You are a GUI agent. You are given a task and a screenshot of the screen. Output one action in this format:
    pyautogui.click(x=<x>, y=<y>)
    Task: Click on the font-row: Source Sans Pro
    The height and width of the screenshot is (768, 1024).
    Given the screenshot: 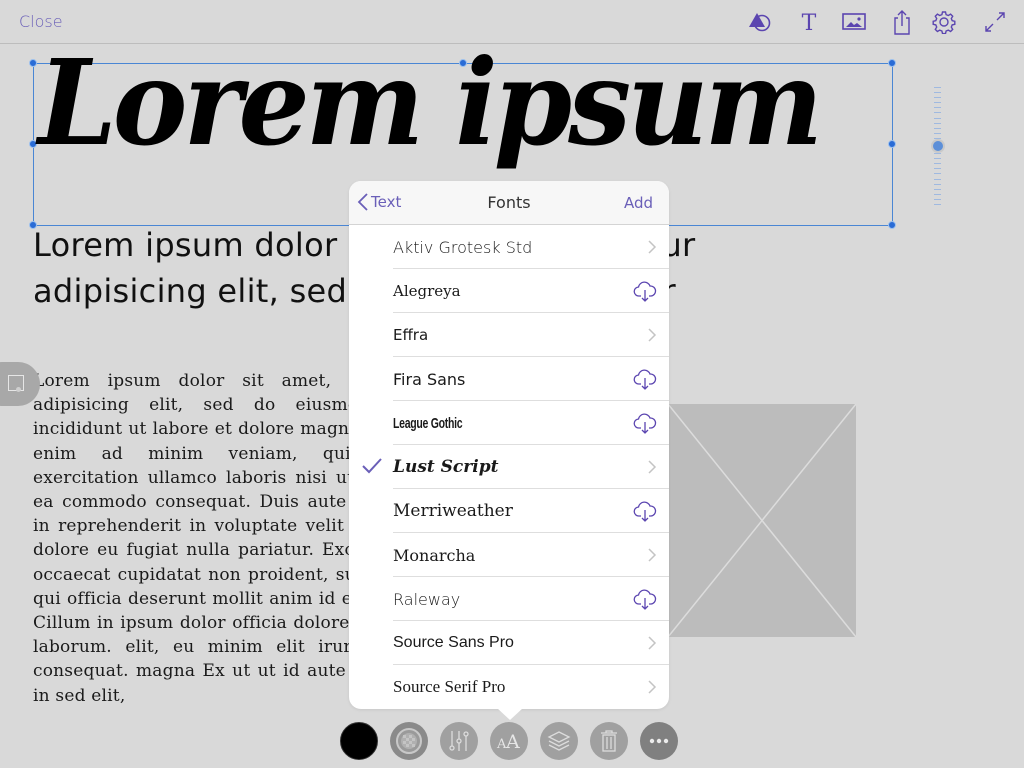 What is the action you would take?
    pyautogui.click(x=509, y=643)
    